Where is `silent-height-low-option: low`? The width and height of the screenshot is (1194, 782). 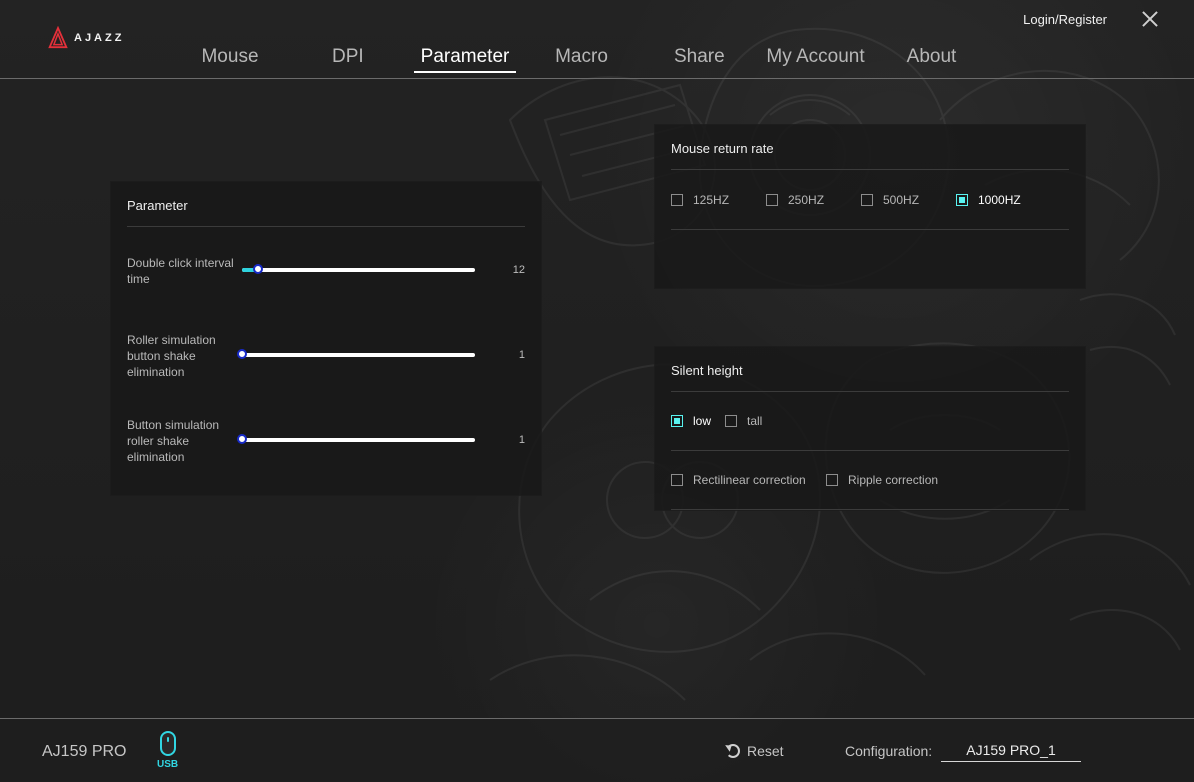
silent-height-low-option: low is located at coordinates (691, 421).